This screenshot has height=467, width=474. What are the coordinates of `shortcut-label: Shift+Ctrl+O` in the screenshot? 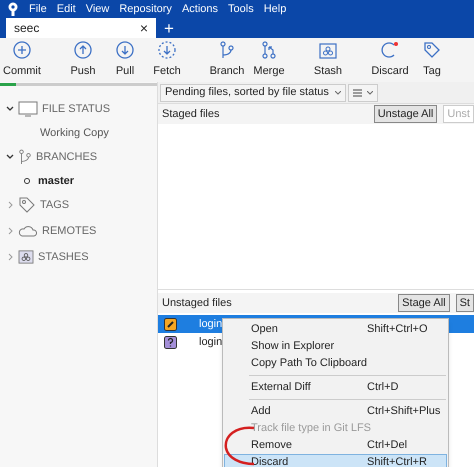 It's located at (397, 330).